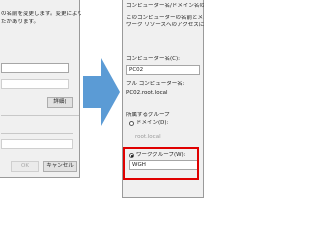 The height and width of the screenshot is (240, 320). Describe the element at coordinates (37, 133) in the screenshot. I see `left-group-line` at that location.